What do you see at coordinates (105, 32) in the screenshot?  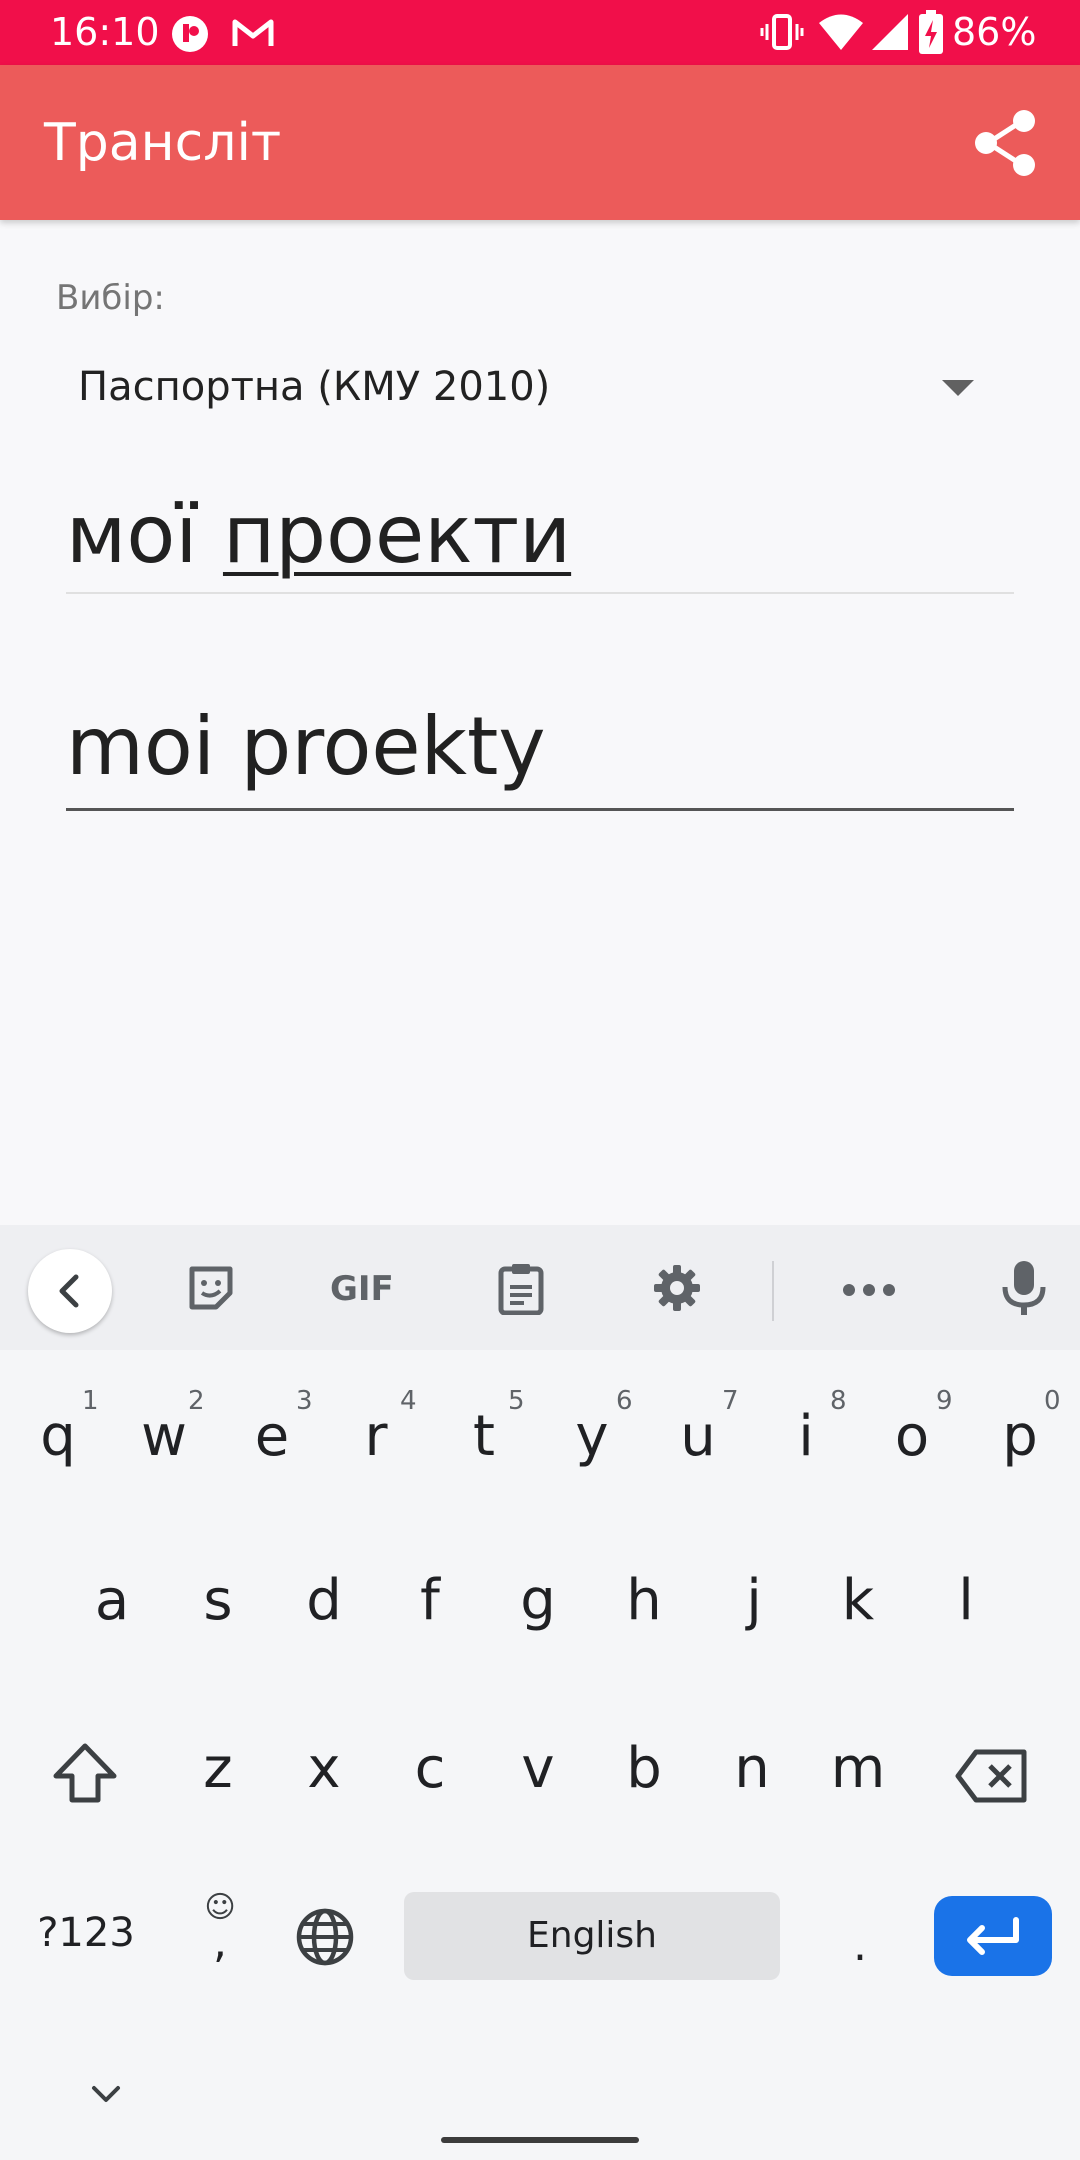 I see `status-time: 16:10` at bounding box center [105, 32].